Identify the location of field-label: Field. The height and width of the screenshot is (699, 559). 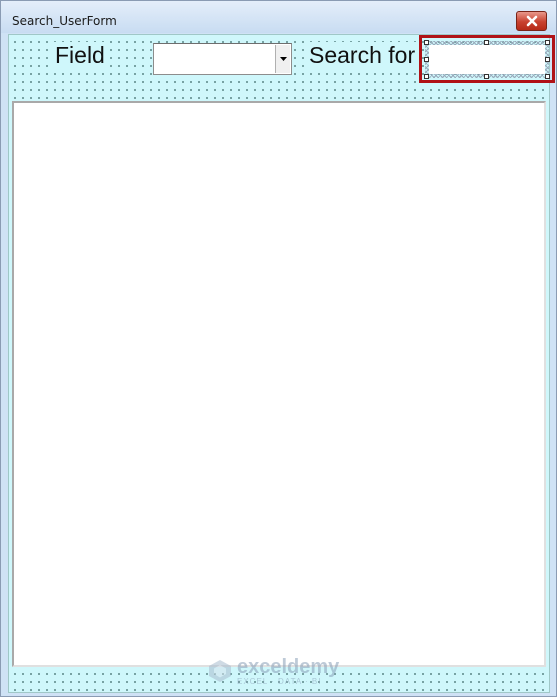
(80, 55).